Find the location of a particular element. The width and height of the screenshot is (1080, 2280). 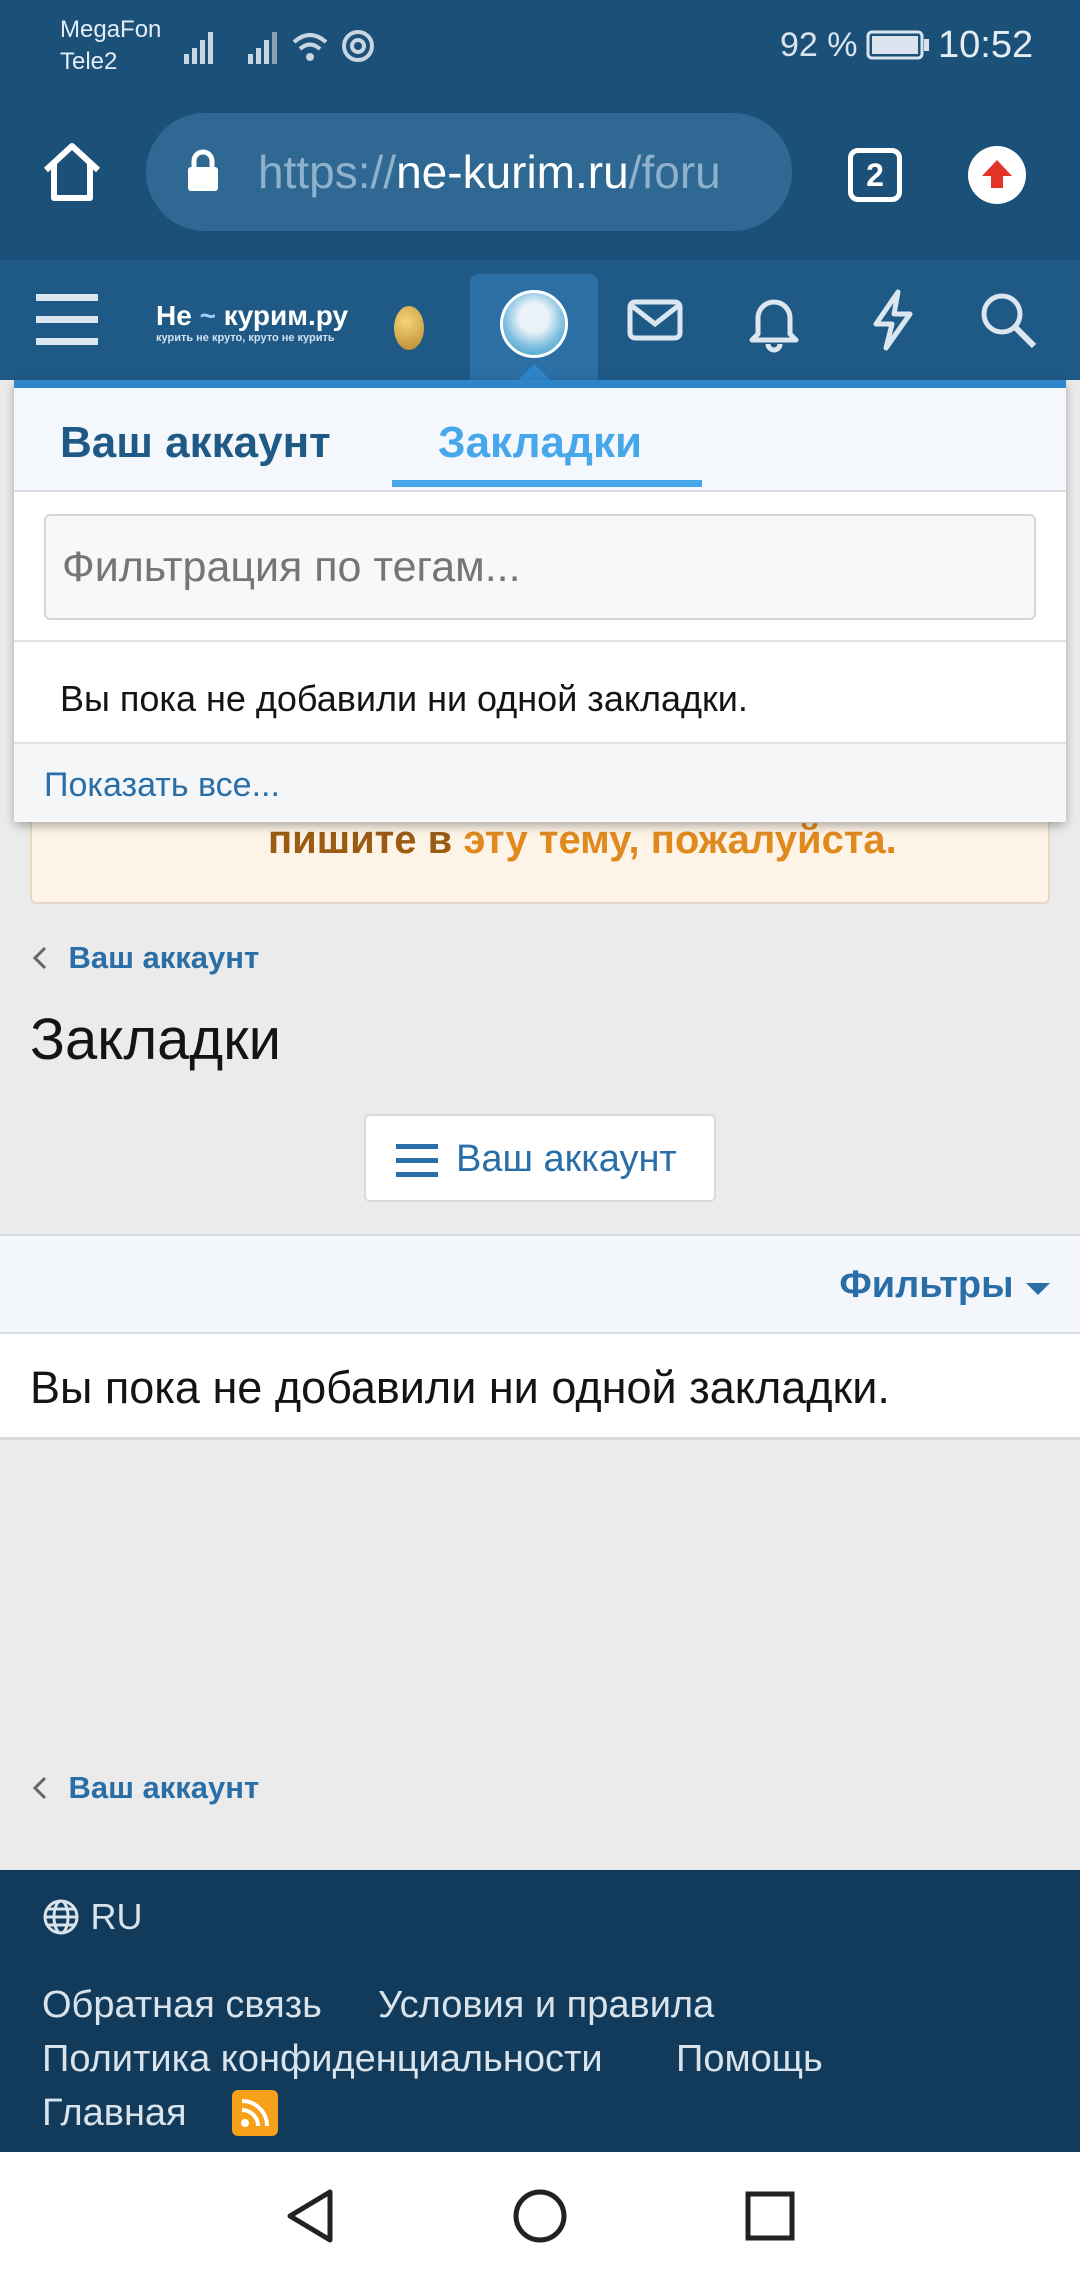

footer-link-terms: Условия и правила is located at coordinates (546, 2005).